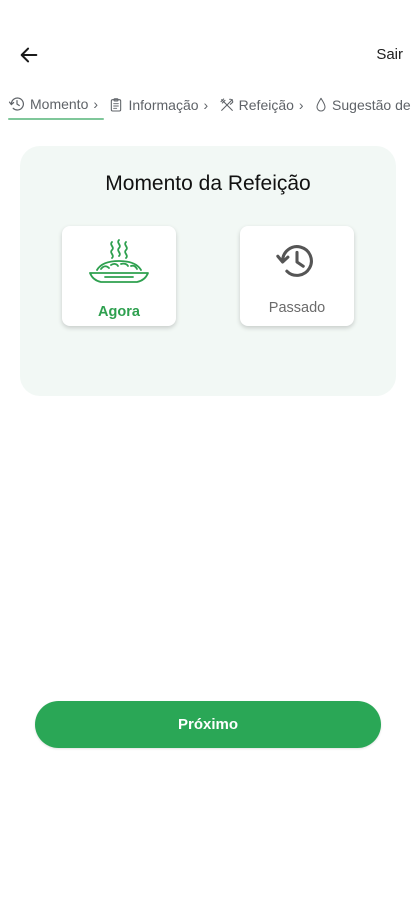 This screenshot has width=415, height=900. Describe the element at coordinates (266, 105) in the screenshot. I see `step-label: Refeição` at that location.